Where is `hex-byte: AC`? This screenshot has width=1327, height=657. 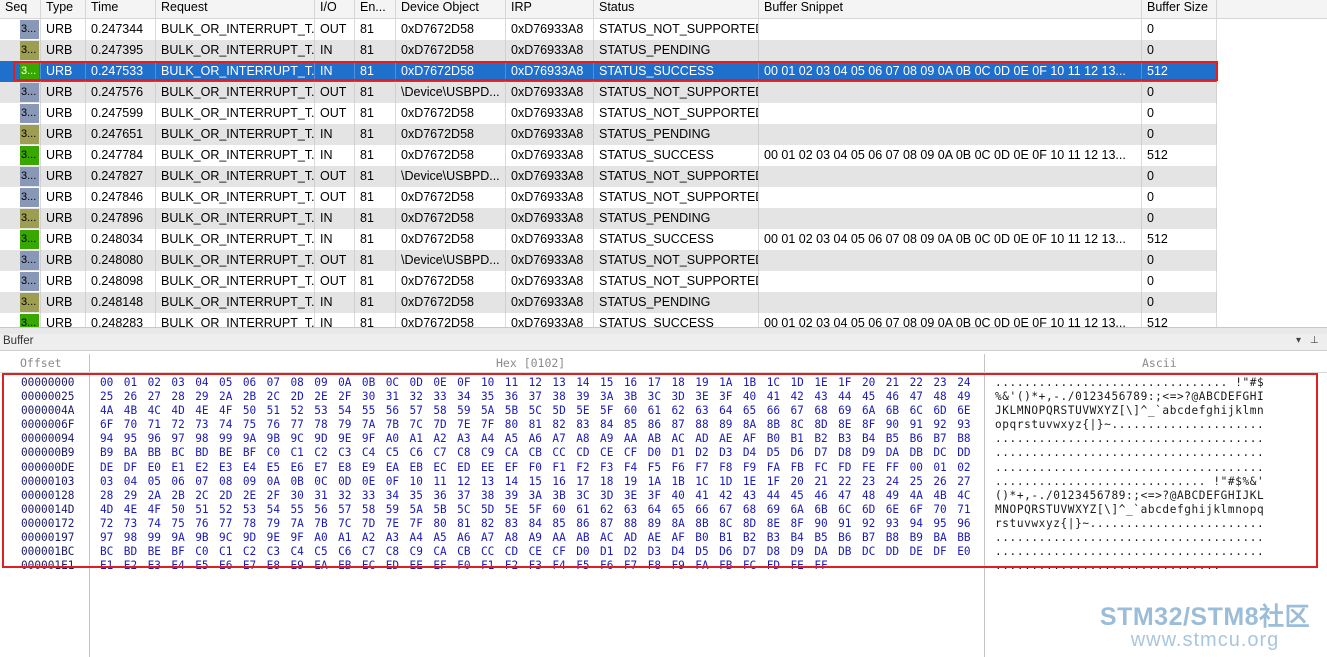
hex-byte: AC is located at coordinates (677, 439).